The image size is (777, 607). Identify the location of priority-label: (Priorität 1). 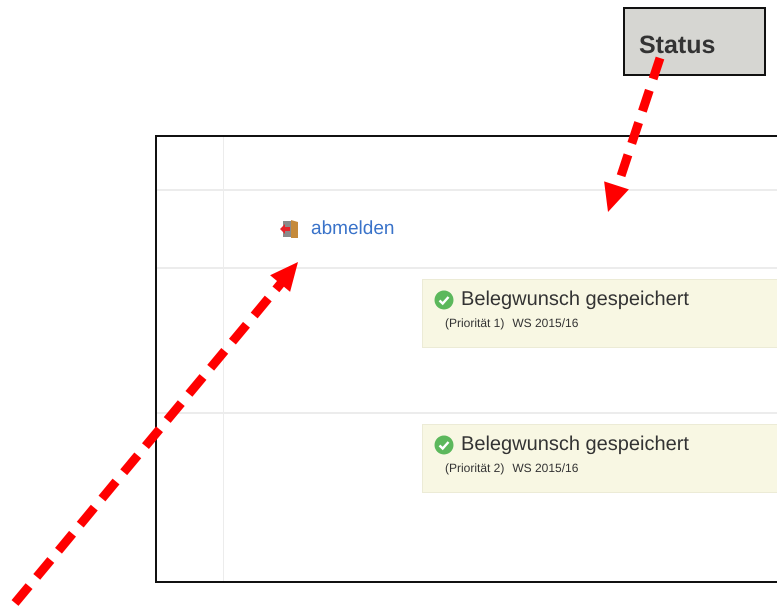
(474, 323).